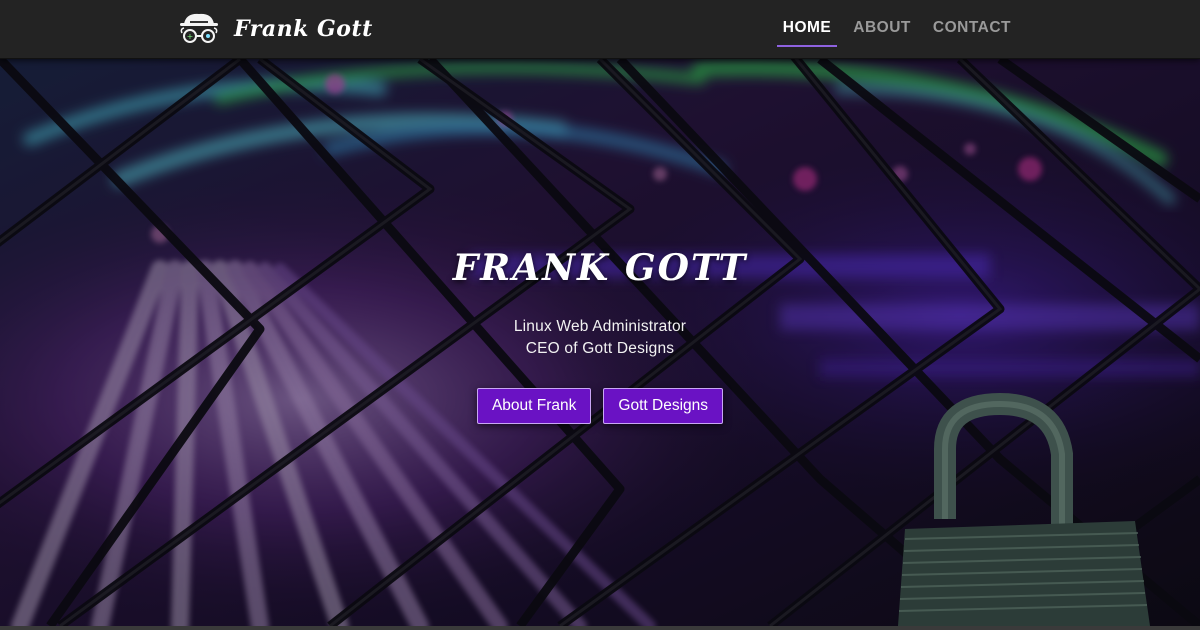 The image size is (1200, 630). I want to click on hero-subtitle-role: Linux Web Administrator, so click(600, 326).